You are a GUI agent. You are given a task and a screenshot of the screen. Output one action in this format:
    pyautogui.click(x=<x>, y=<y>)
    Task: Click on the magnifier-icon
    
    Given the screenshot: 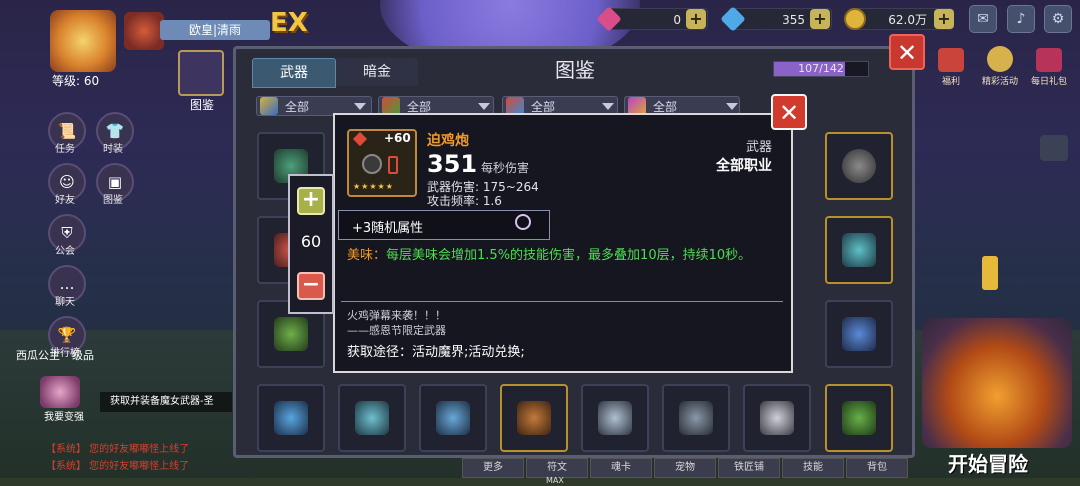 What is the action you would take?
    pyautogui.click(x=523, y=222)
    